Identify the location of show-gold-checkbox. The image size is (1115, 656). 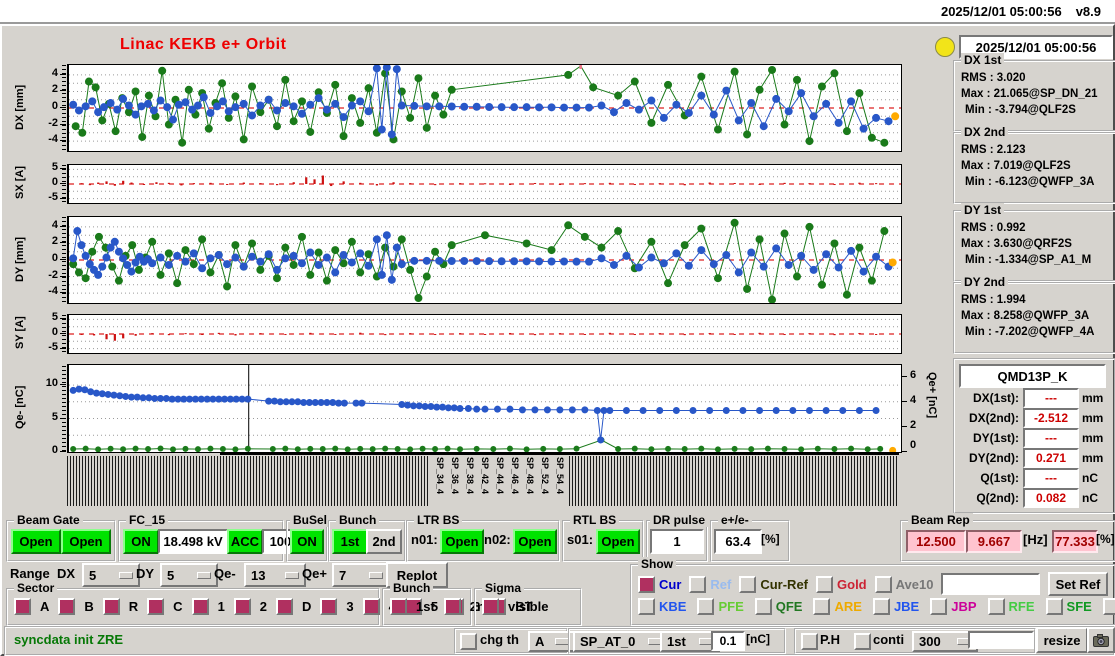
(825, 584).